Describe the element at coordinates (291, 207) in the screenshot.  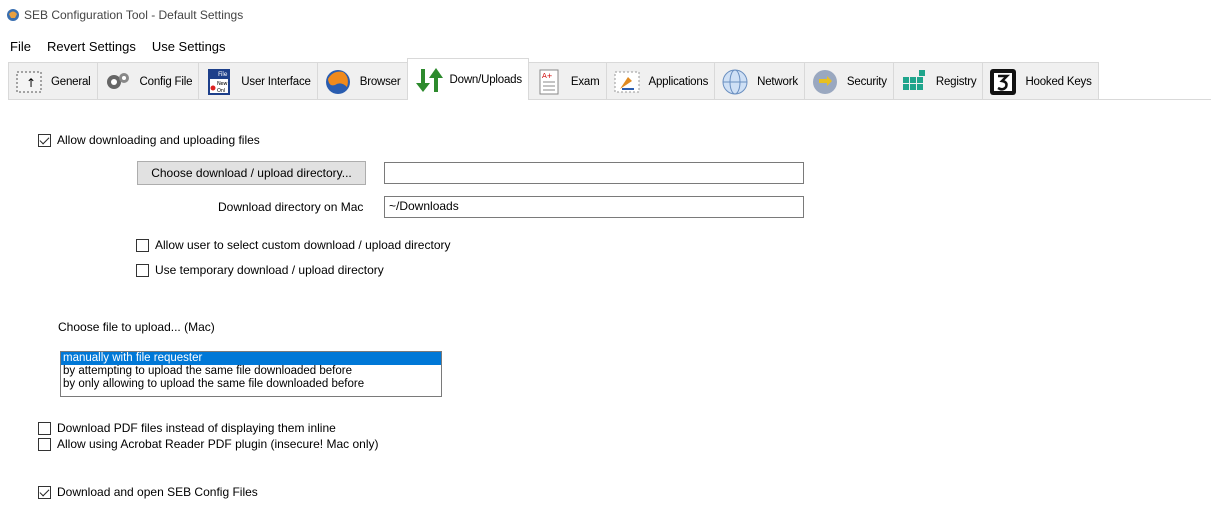
I see `mac-directory-label: Download directory on Mac` at that location.